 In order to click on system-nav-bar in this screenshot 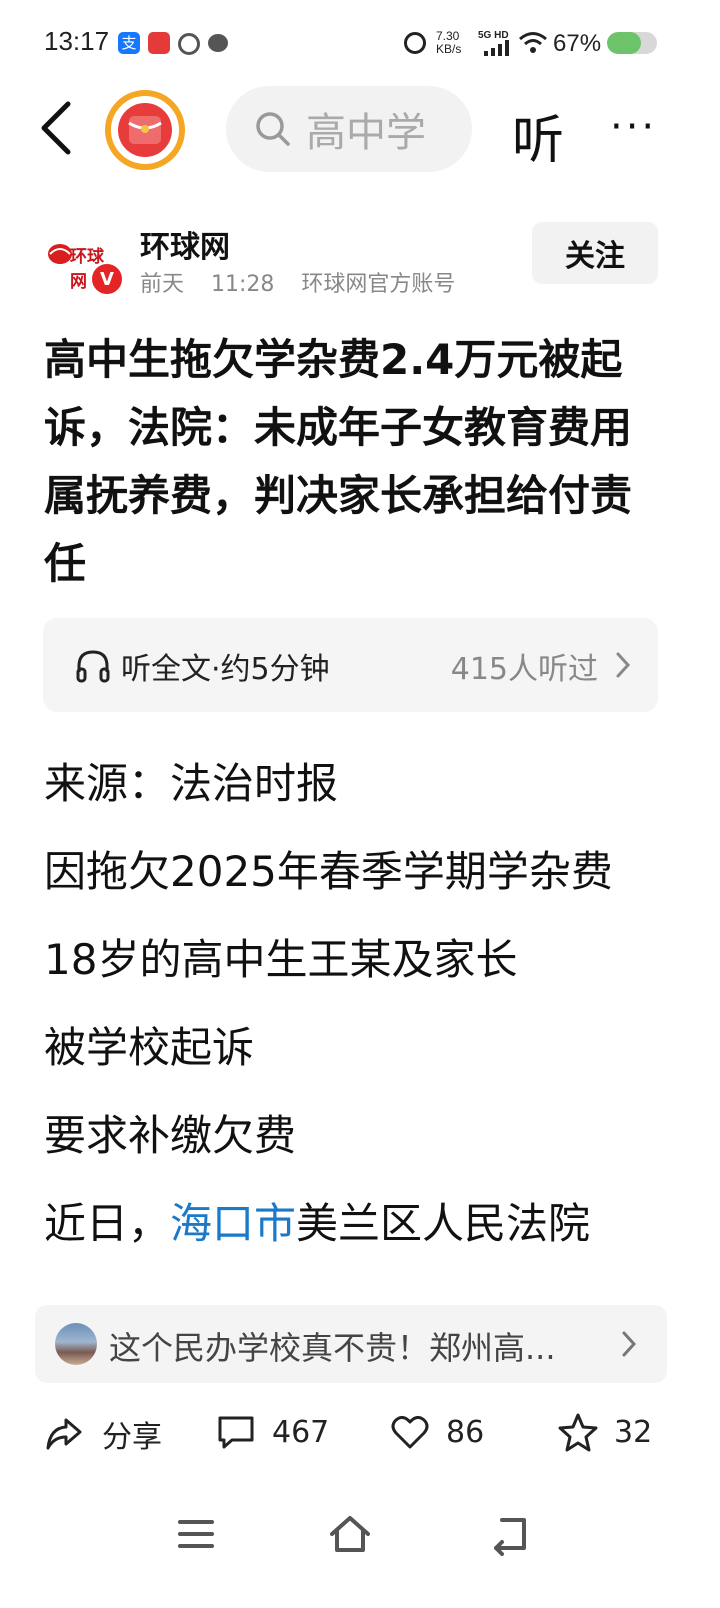, I will do `click(360, 1549)`.